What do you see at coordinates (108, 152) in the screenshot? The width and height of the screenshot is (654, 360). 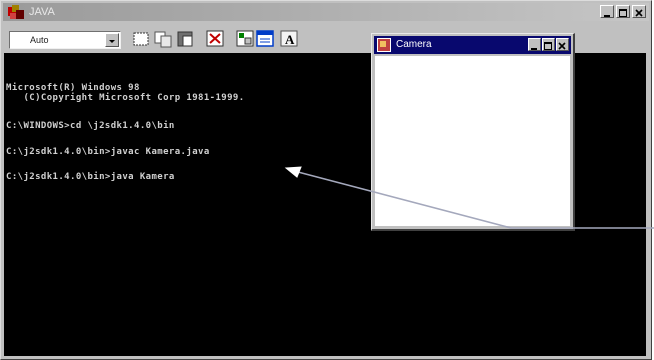 I see `console-line: C:\j2sdk1.4.0\bin>javac Kamera.java` at bounding box center [108, 152].